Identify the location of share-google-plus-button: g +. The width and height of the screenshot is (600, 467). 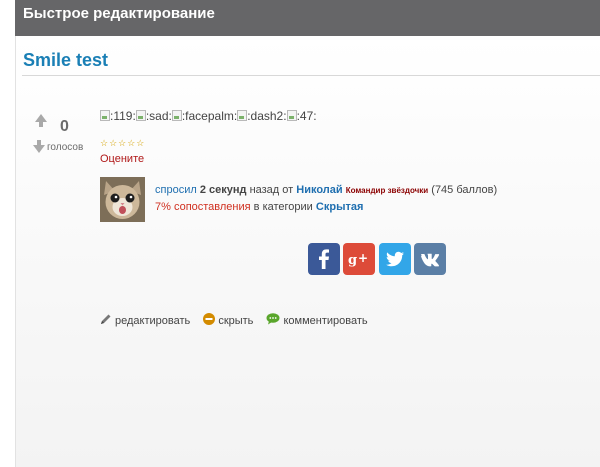
(359, 259).